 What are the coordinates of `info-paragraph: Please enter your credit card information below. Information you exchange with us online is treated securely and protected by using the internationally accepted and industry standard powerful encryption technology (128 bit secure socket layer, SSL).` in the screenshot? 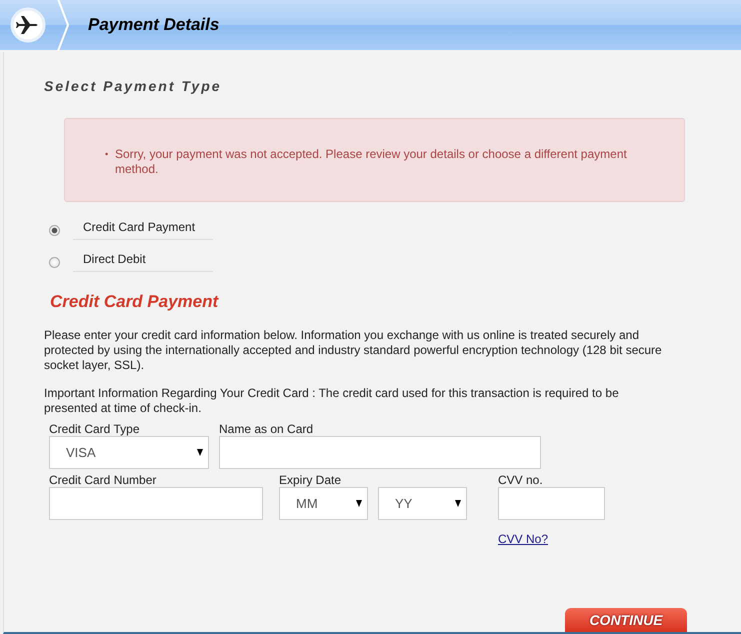 It's located at (353, 350).